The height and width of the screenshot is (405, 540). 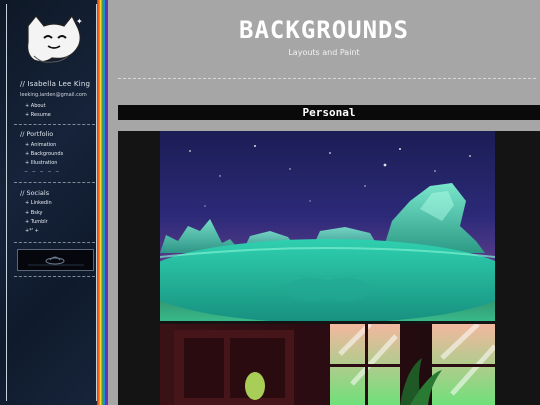 What do you see at coordinates (37, 134) in the screenshot?
I see `portfolio-heading: // Portfolio` at bounding box center [37, 134].